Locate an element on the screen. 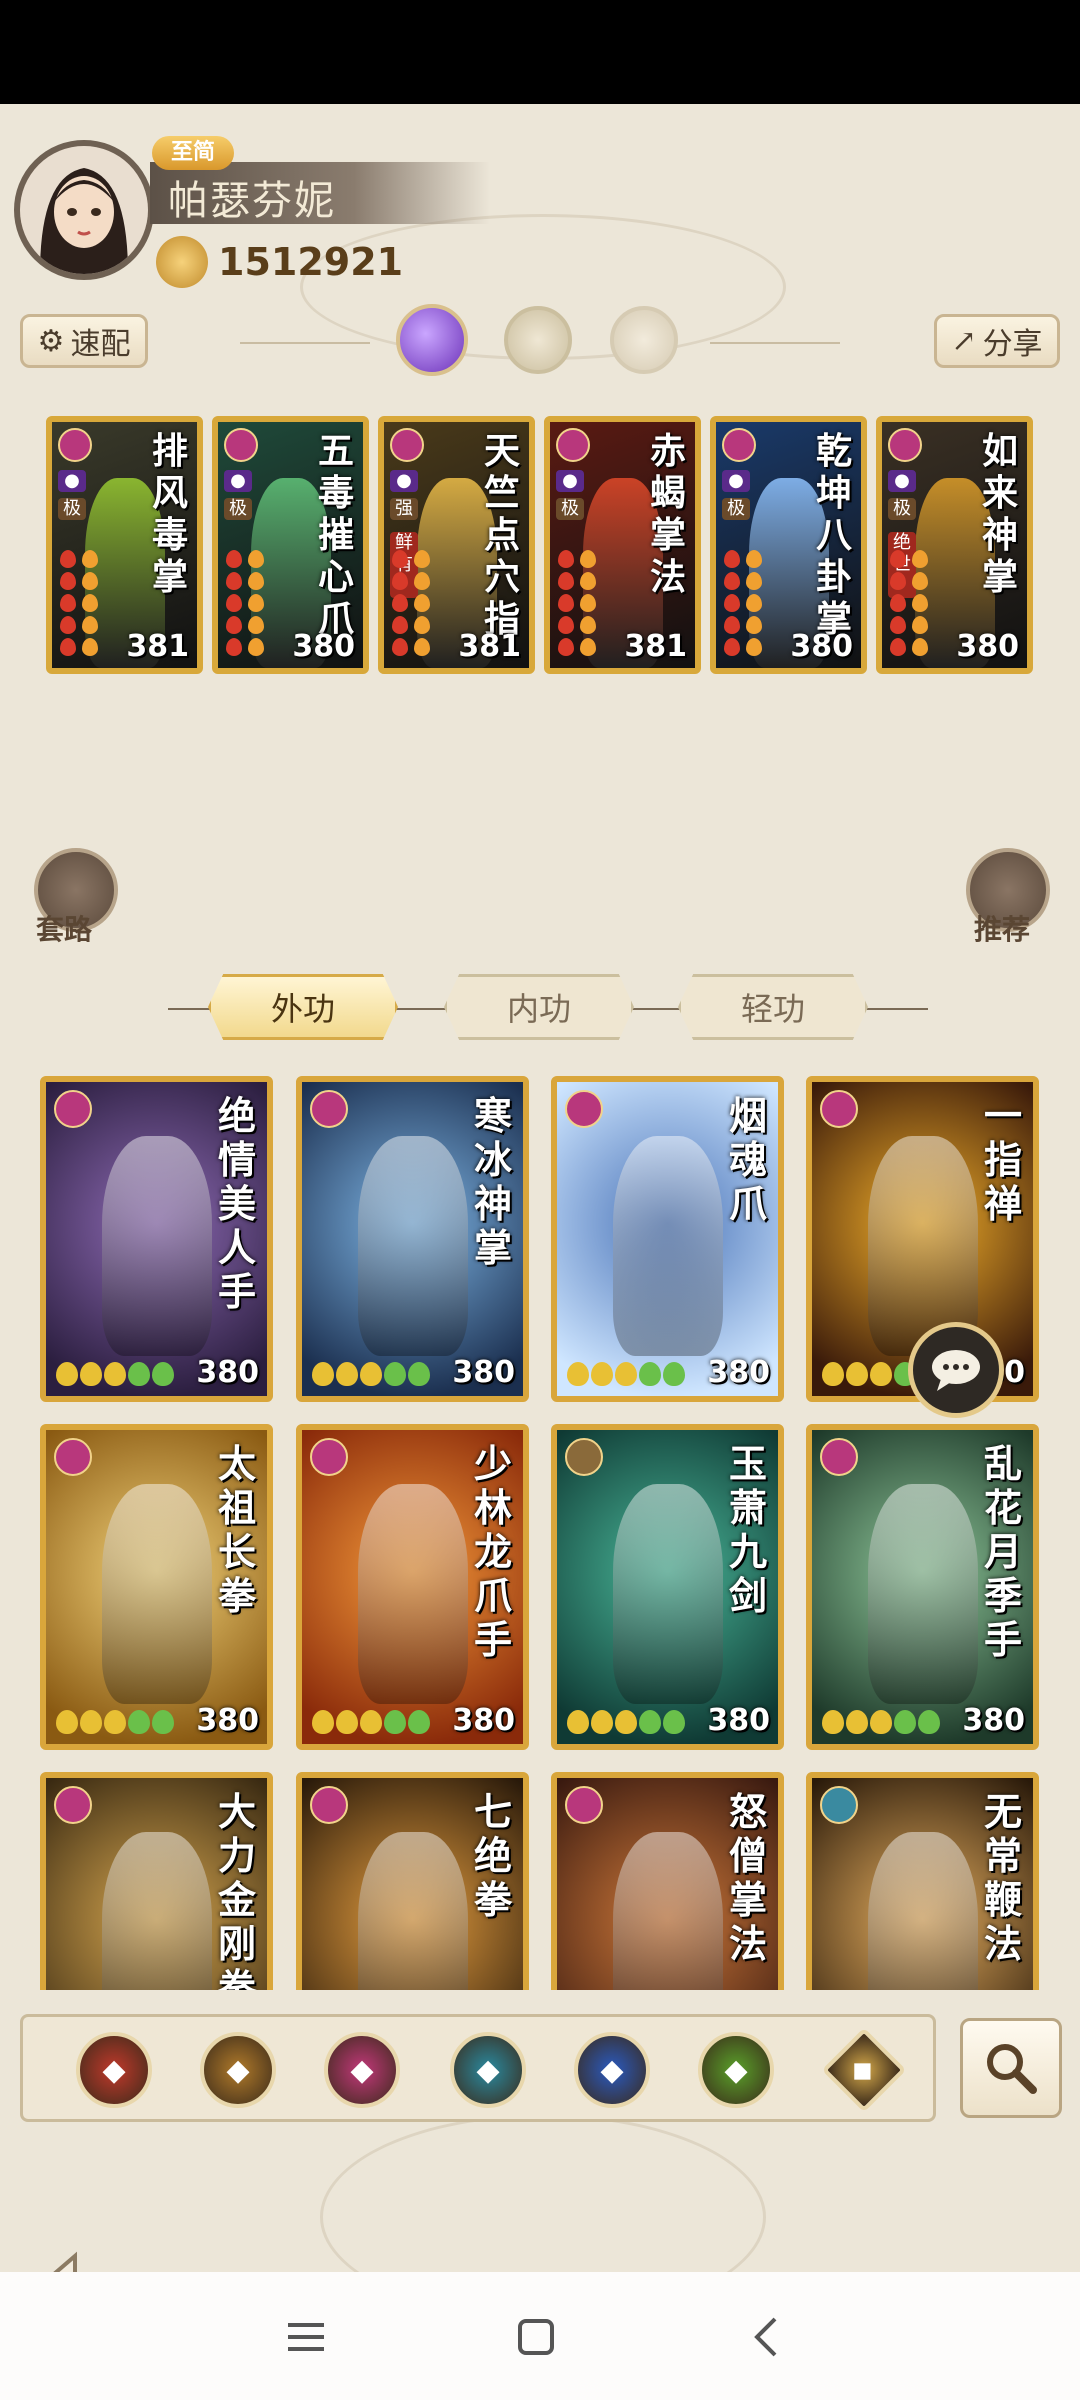 Image resolution: width=1080 pixels, height=2400 pixels. mountain-icon: ◆ is located at coordinates (864, 2070).